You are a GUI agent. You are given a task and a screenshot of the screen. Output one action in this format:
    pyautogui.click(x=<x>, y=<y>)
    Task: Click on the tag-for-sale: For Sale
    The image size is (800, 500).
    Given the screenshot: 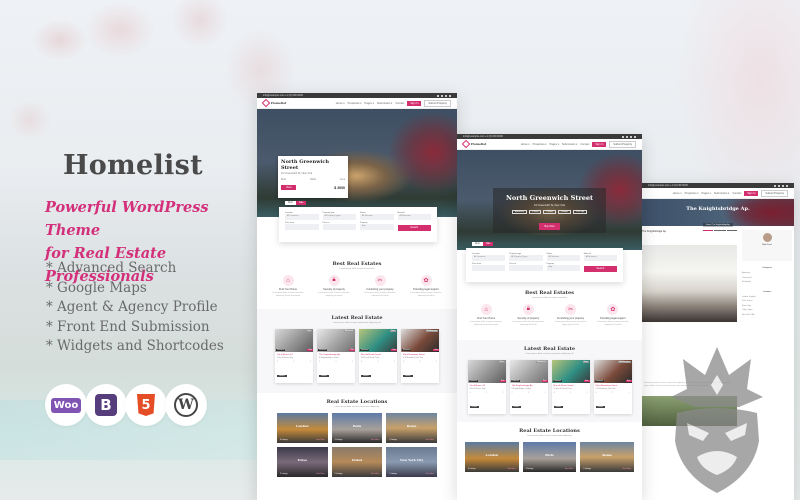 What is the action you would take?
    pyautogui.click(x=708, y=230)
    